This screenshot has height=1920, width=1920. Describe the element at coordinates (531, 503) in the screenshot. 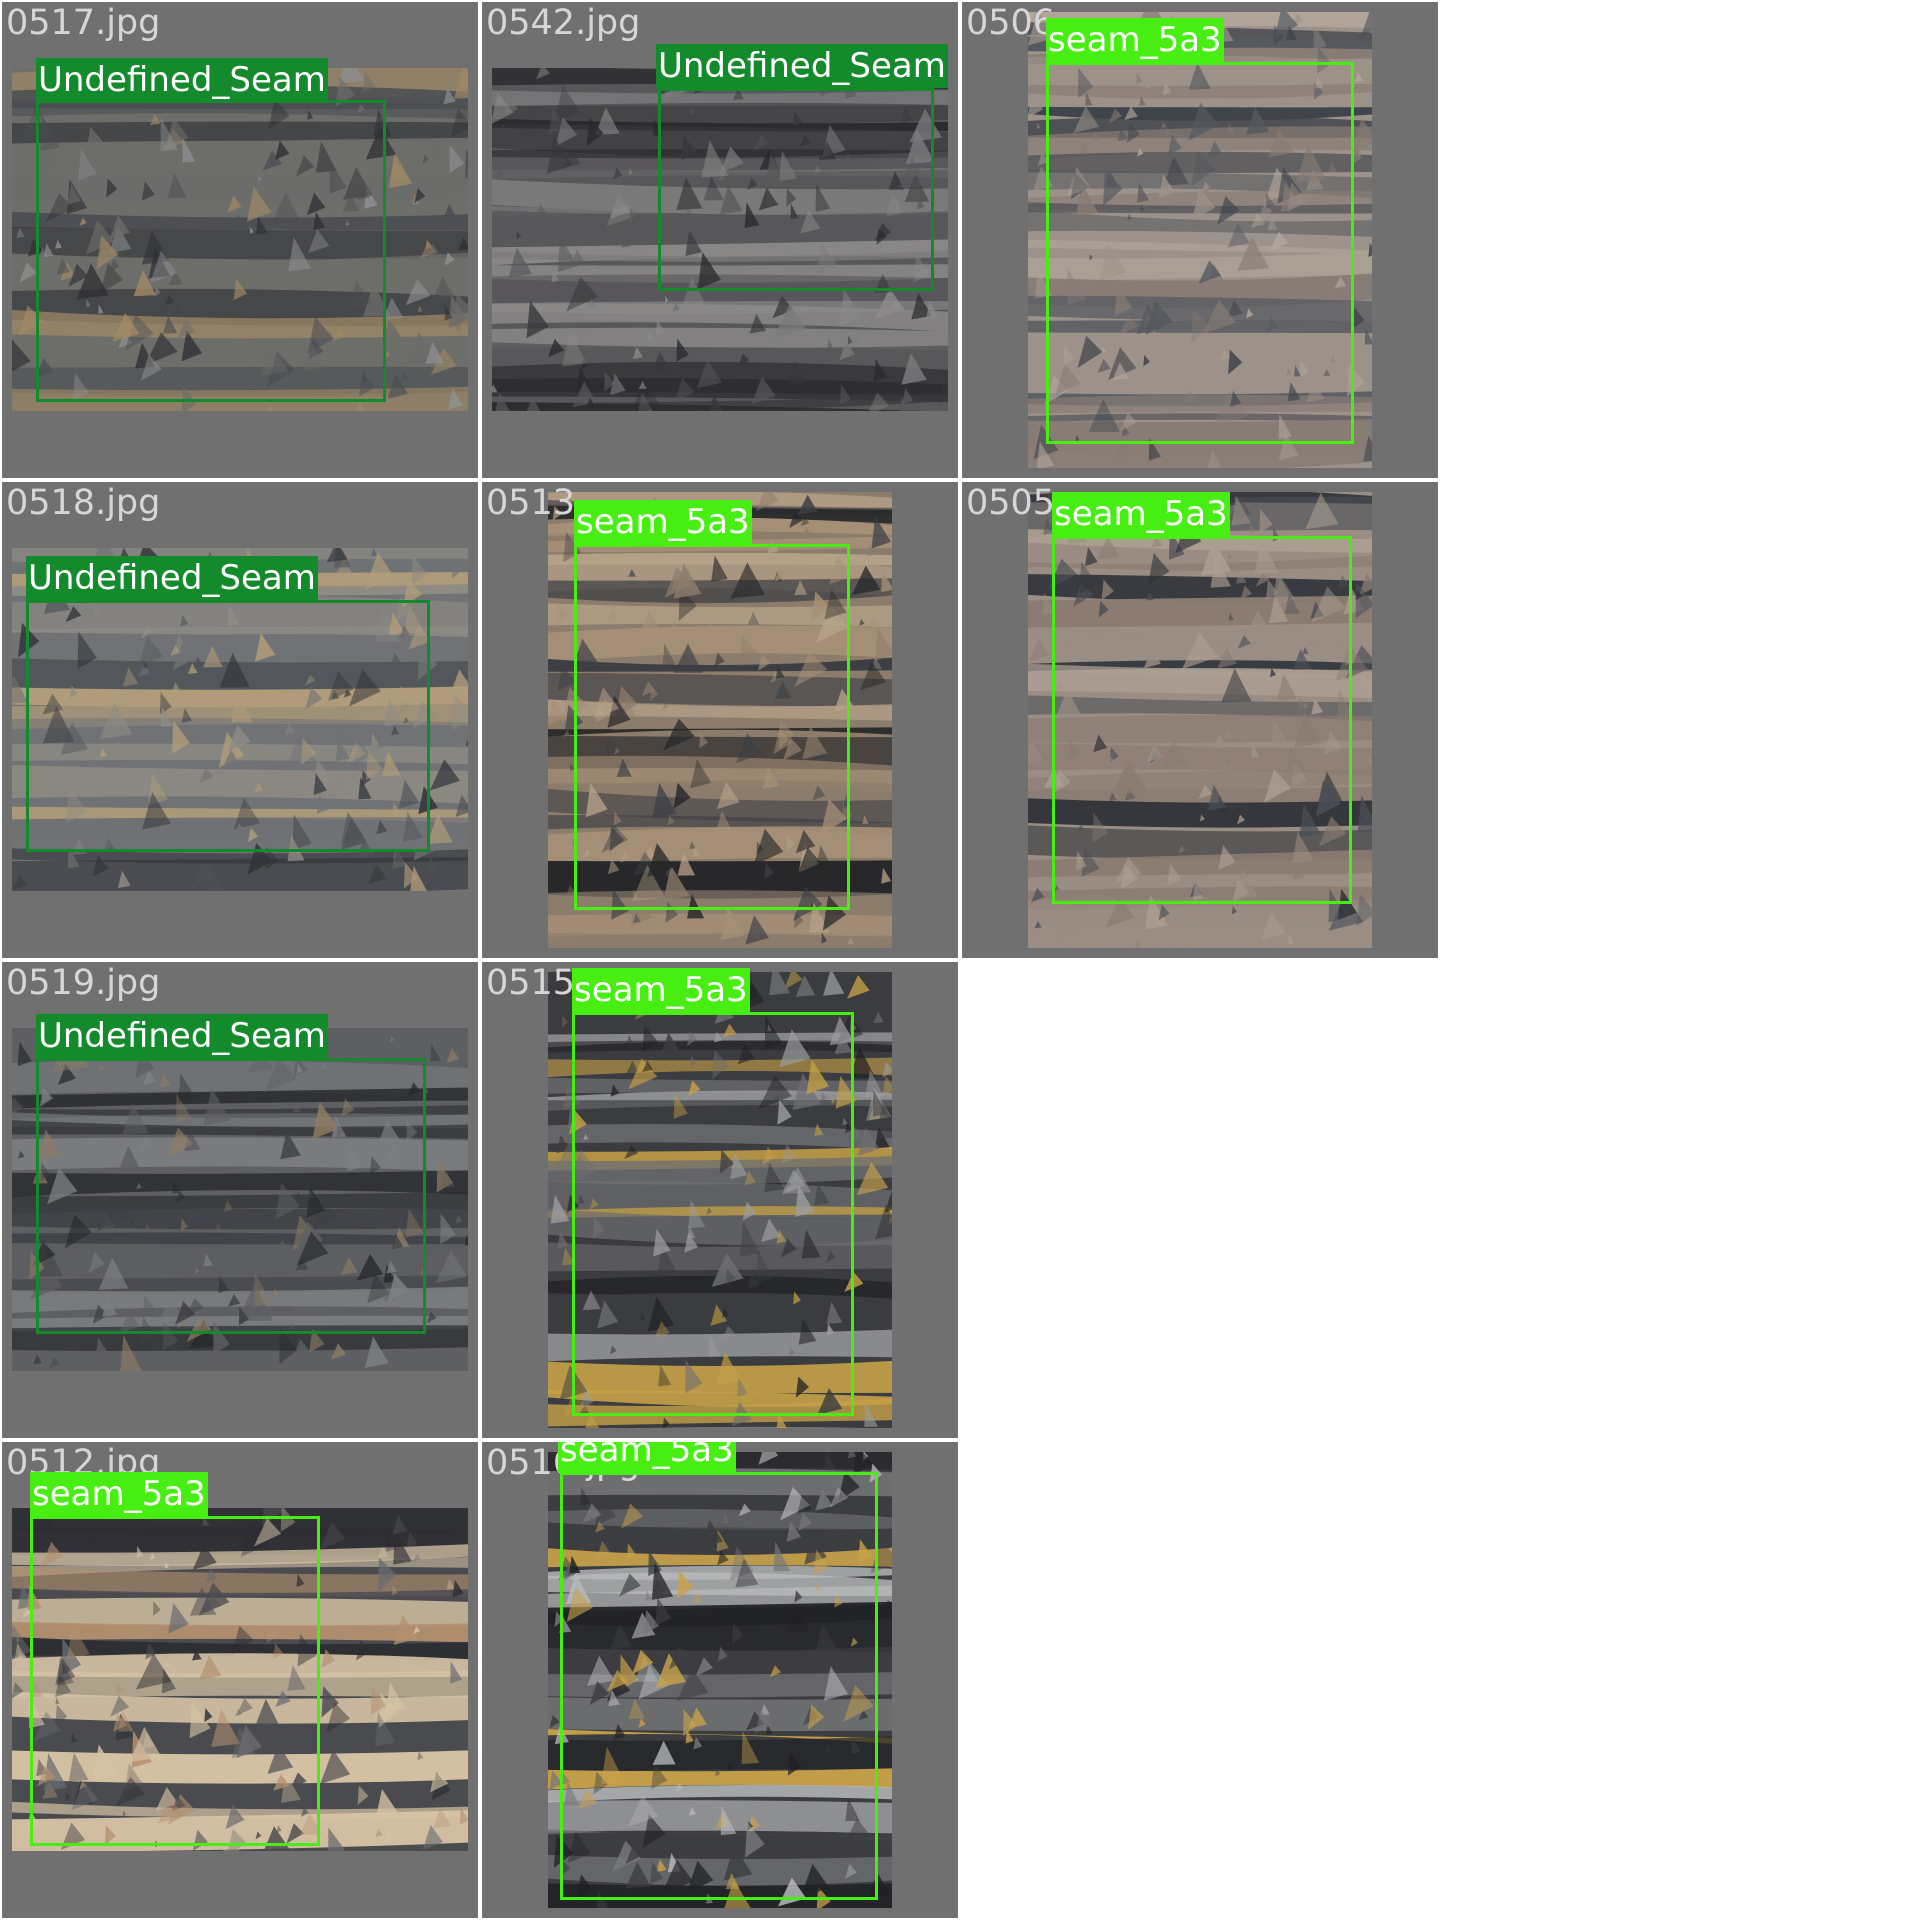

I see `filename-label: 0513` at that location.